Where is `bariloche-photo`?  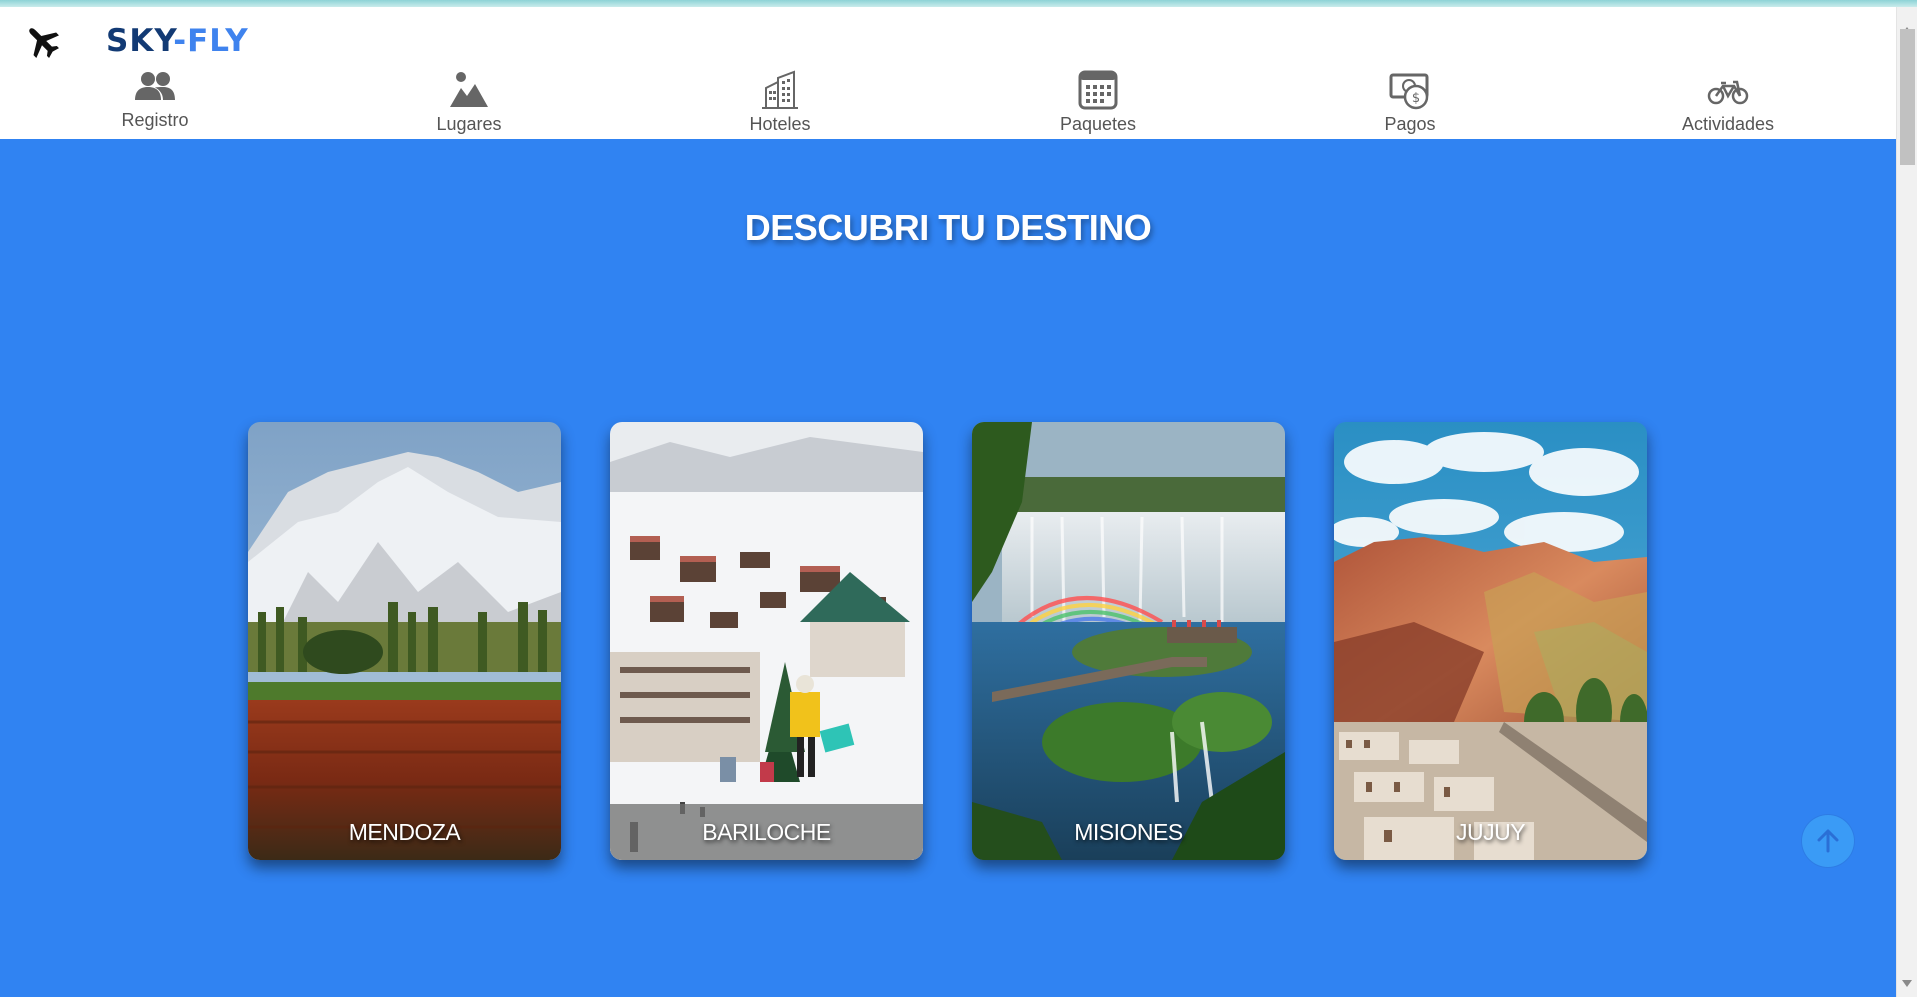 bariloche-photo is located at coordinates (766, 641).